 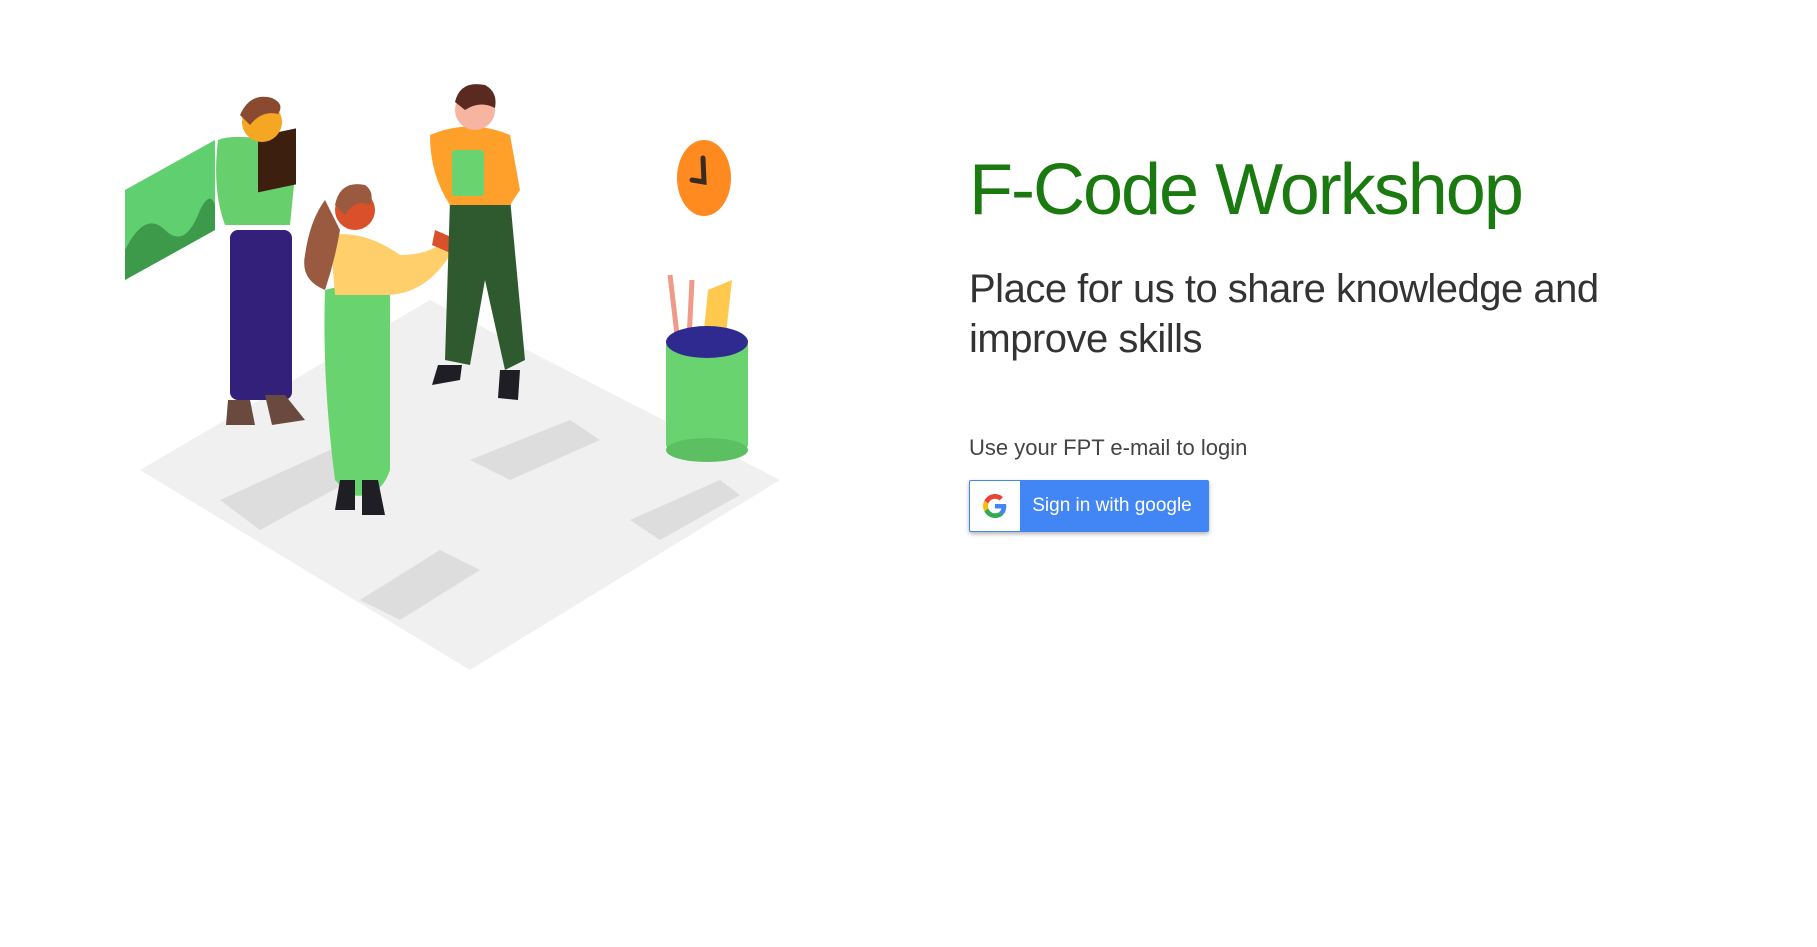 What do you see at coordinates (1246, 190) in the screenshot?
I see `page-title: F-Code Workshop` at bounding box center [1246, 190].